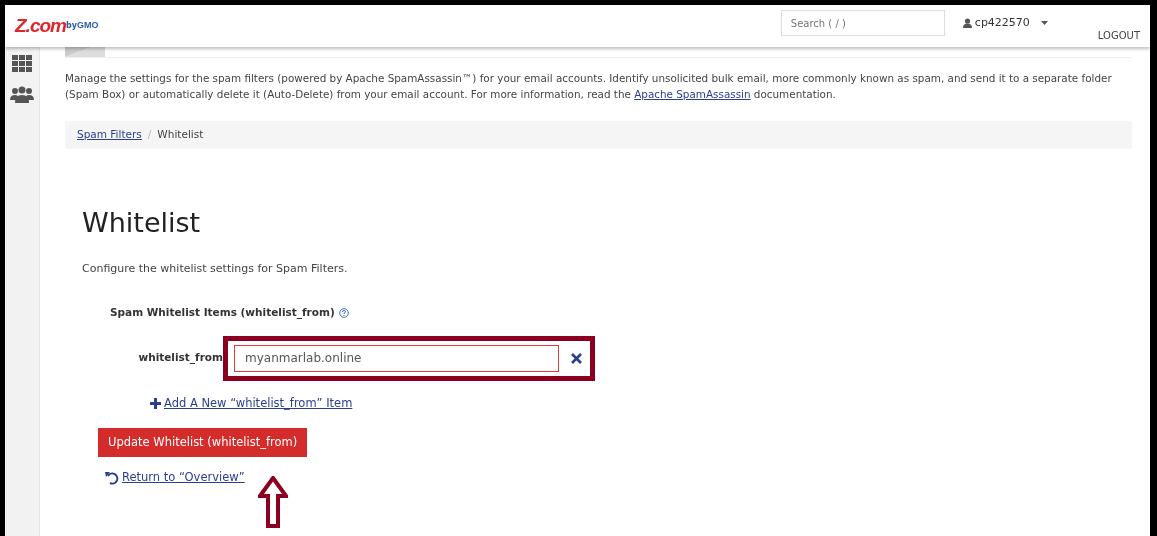 The width and height of the screenshot is (1157, 536). What do you see at coordinates (203, 442) in the screenshot?
I see `update-button: Update Whitelist (whitelist_from)` at bounding box center [203, 442].